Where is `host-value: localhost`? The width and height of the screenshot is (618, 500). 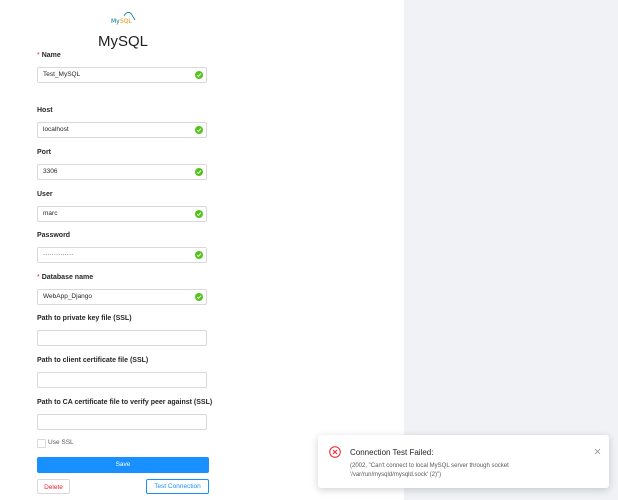 host-value: localhost is located at coordinates (56, 129).